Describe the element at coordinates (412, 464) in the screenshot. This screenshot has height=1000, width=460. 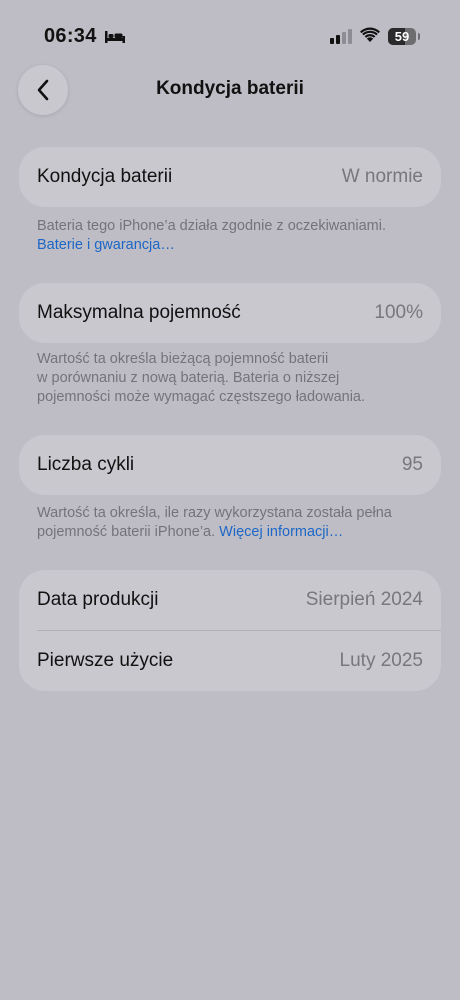
I see `cycle-count-value: 95` at that location.